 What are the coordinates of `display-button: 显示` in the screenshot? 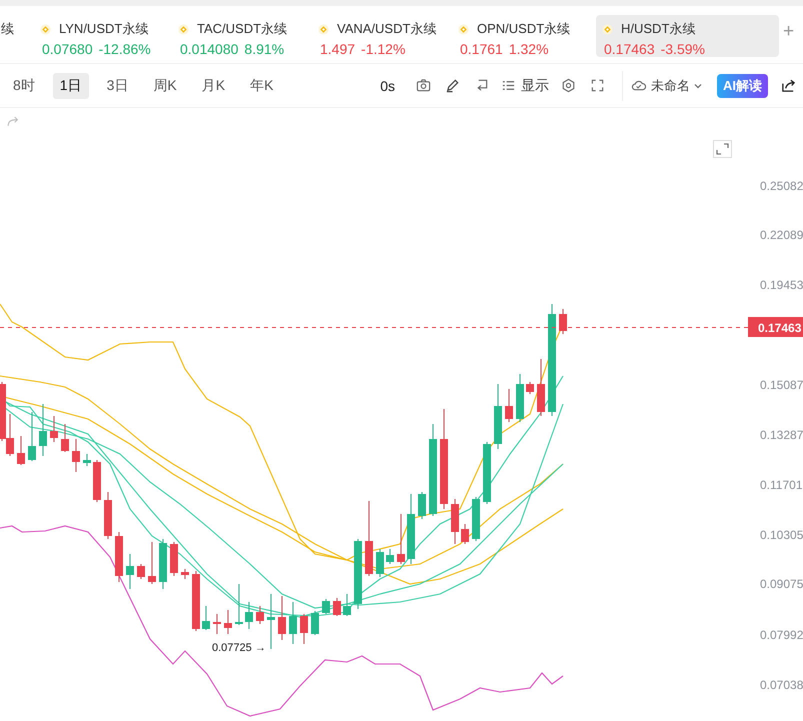 It's located at (525, 85).